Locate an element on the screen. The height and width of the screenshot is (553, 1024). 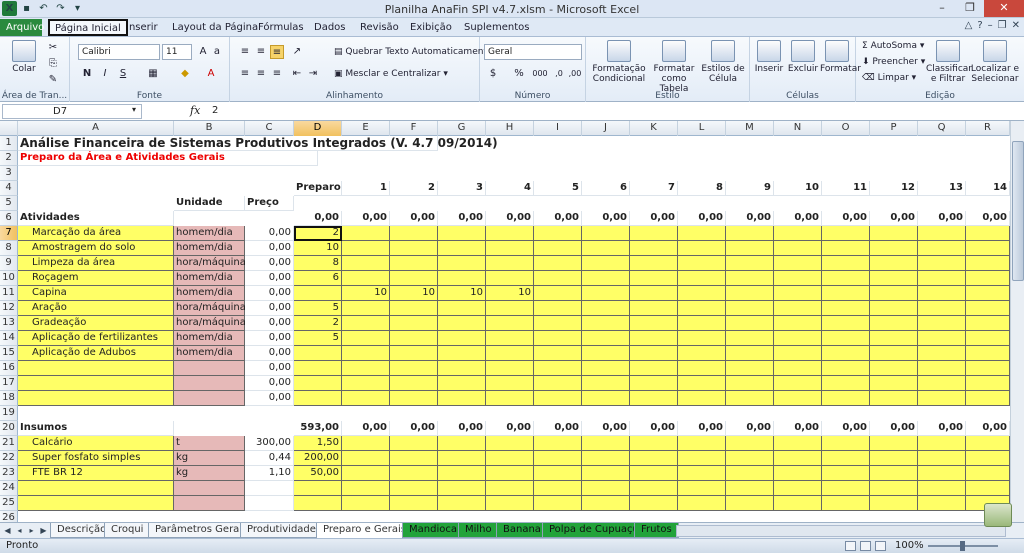
align-middle-icon: ≡ is located at coordinates (261, 52).